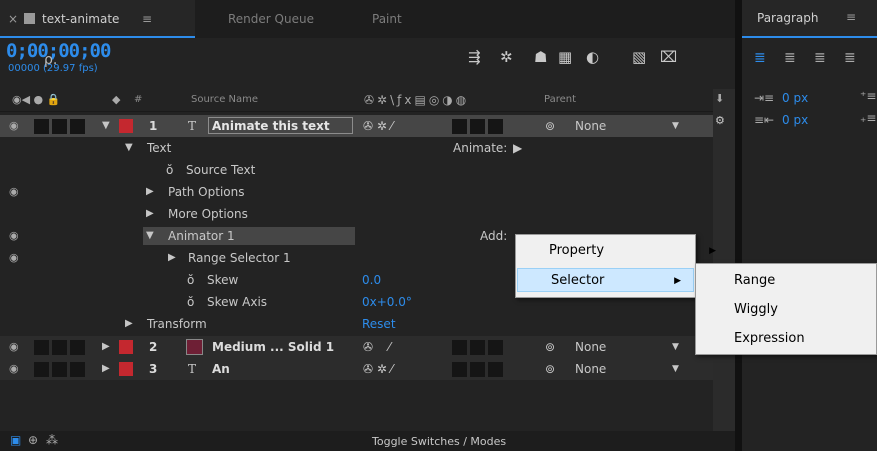  I want to click on tab-render-queue: Render Queue, so click(271, 19).